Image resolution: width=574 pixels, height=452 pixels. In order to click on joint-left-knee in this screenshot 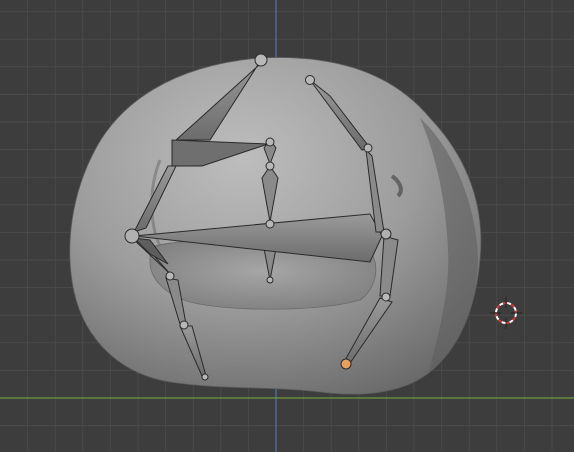, I will do `click(170, 276)`.